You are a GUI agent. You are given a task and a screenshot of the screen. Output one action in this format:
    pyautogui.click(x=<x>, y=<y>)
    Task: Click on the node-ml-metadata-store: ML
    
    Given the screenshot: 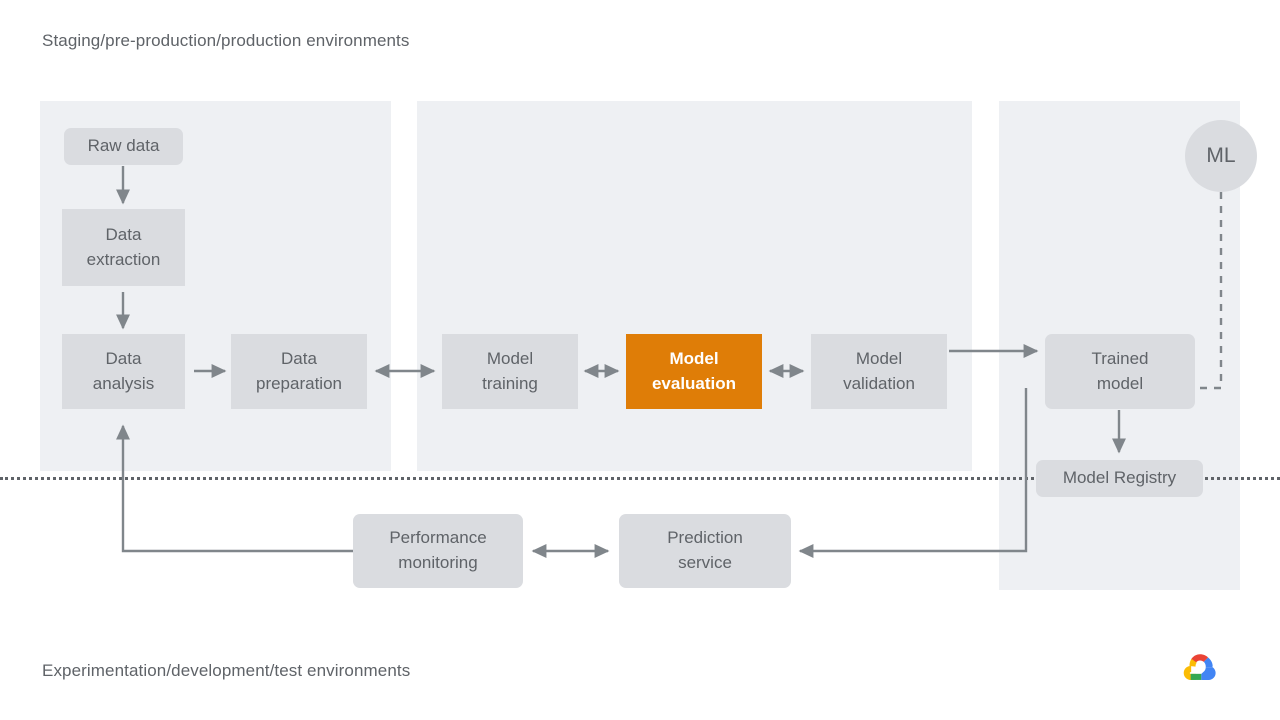 What is the action you would take?
    pyautogui.click(x=1221, y=156)
    